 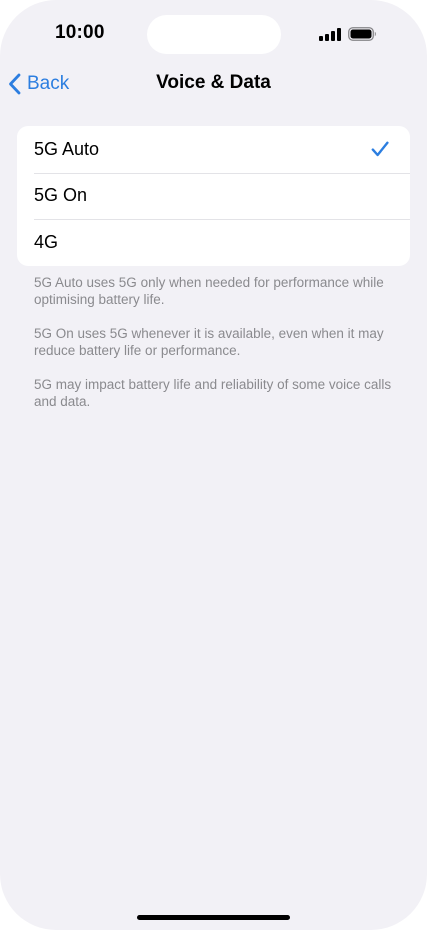 I want to click on option-label: 5G On, so click(x=61, y=195).